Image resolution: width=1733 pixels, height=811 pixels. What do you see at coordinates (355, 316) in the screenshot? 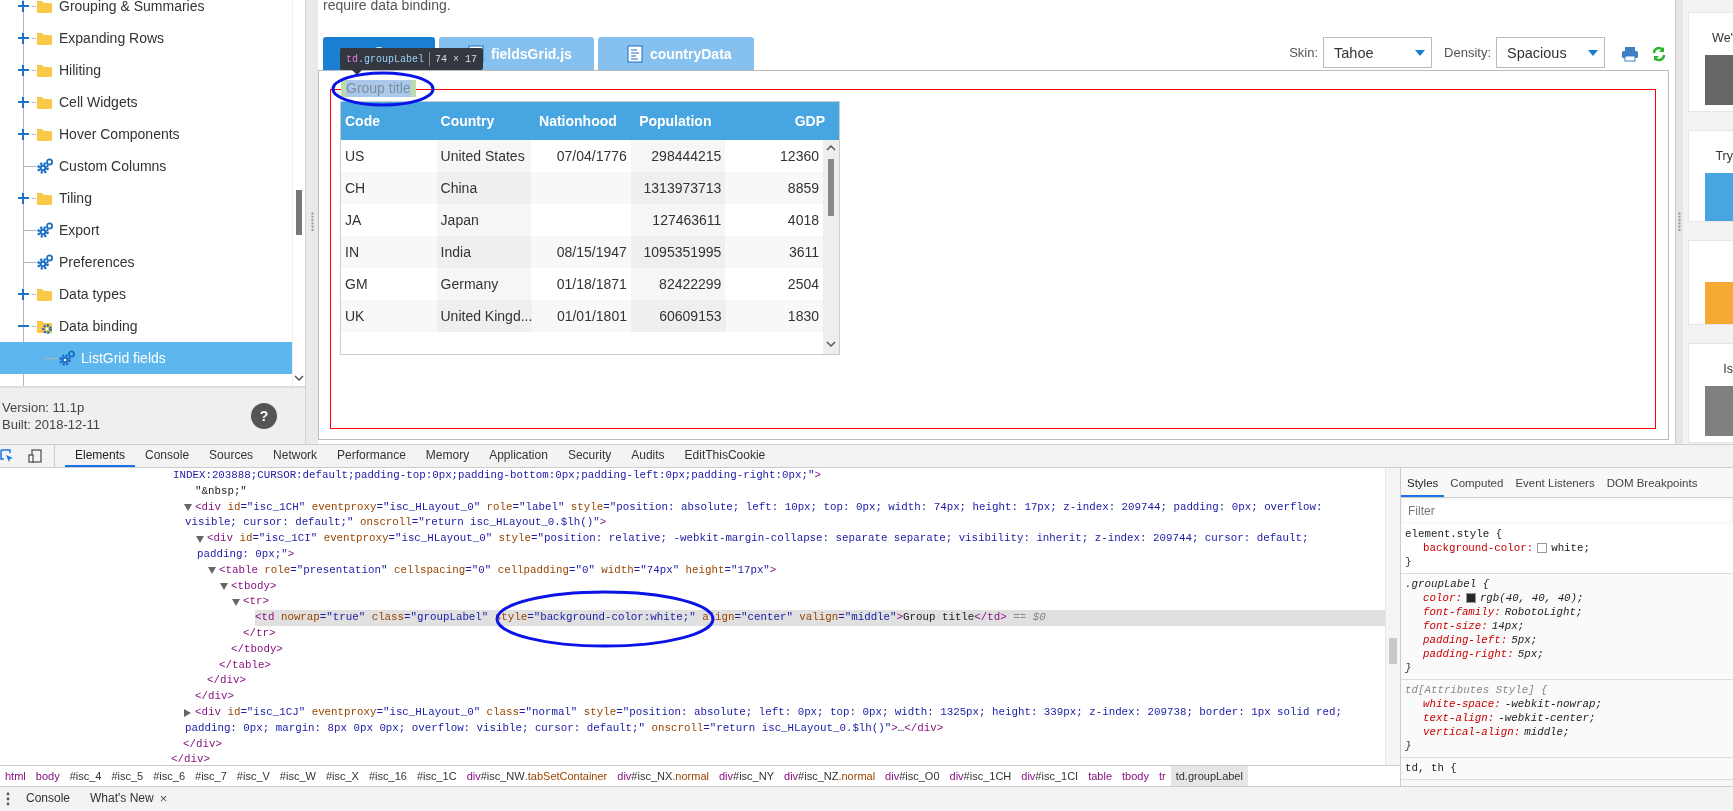
I see `table-cell-text: UK` at bounding box center [355, 316].